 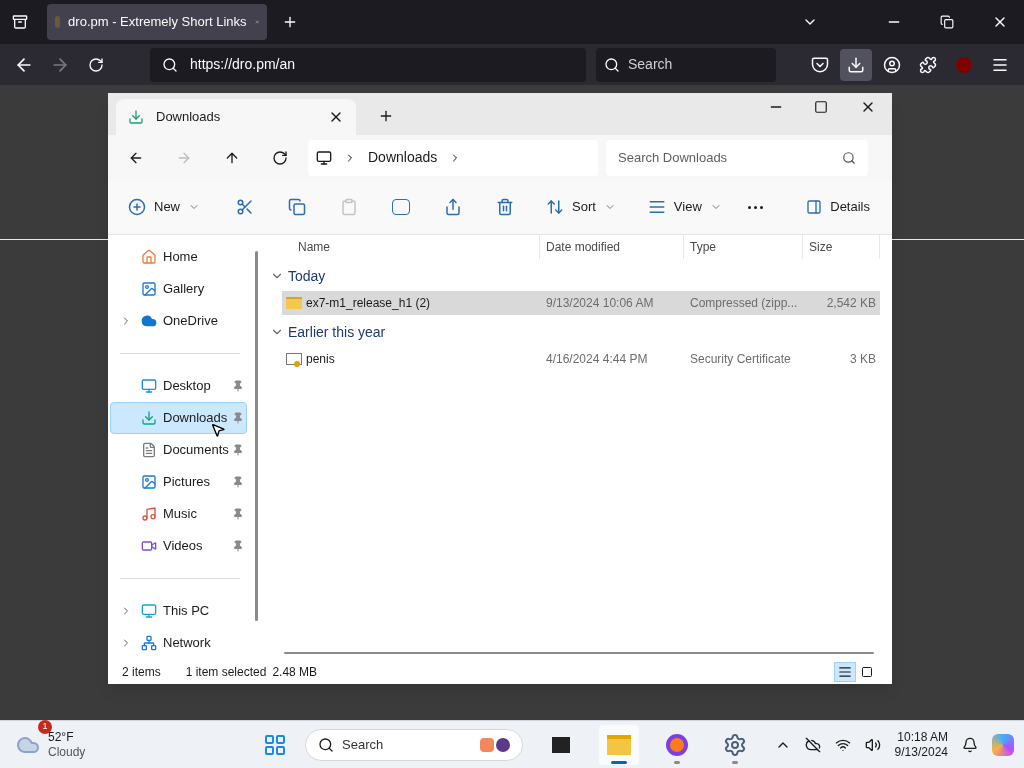 I want to click on sidebar-item: Gallery, so click(x=178, y=289).